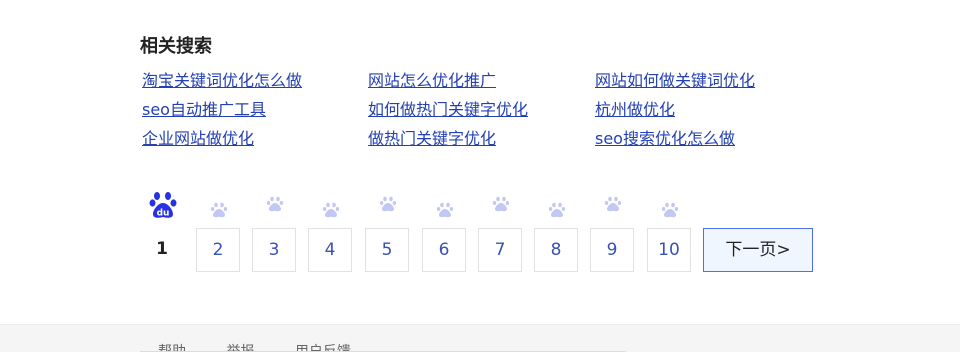 The width and height of the screenshot is (960, 352). Describe the element at coordinates (387, 250) in the screenshot. I see `page-link: 5` at that location.